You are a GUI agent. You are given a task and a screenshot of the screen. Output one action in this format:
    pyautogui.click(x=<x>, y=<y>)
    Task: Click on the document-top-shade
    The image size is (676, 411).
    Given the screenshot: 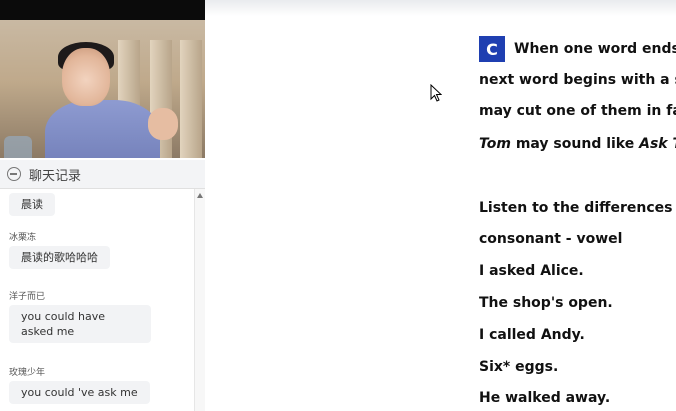 What is the action you would take?
    pyautogui.click(x=440, y=8)
    